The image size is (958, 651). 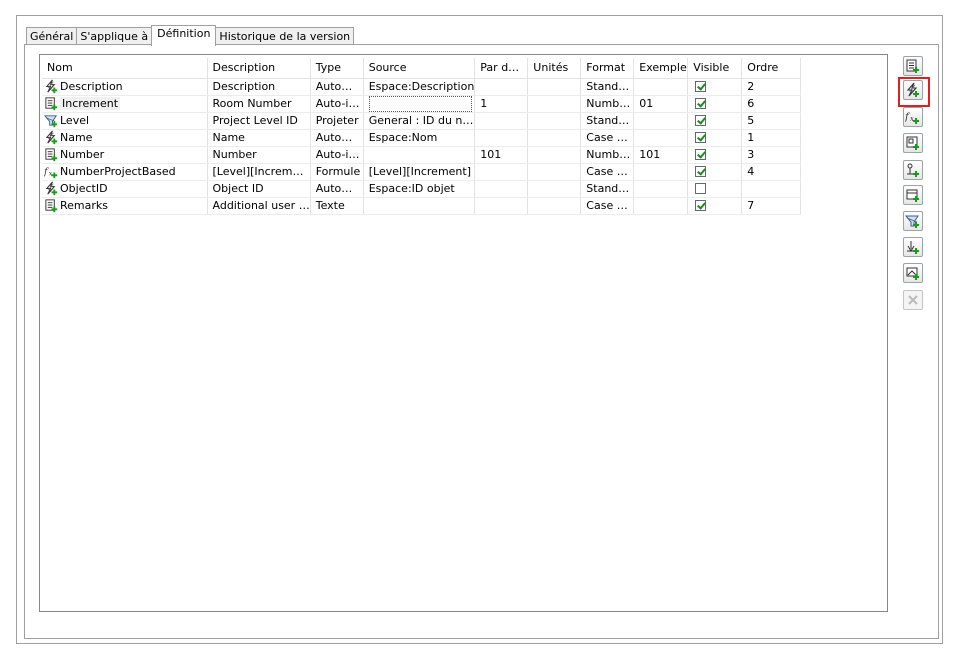 What do you see at coordinates (259, 155) in the screenshot?
I see `cell-description: Number` at bounding box center [259, 155].